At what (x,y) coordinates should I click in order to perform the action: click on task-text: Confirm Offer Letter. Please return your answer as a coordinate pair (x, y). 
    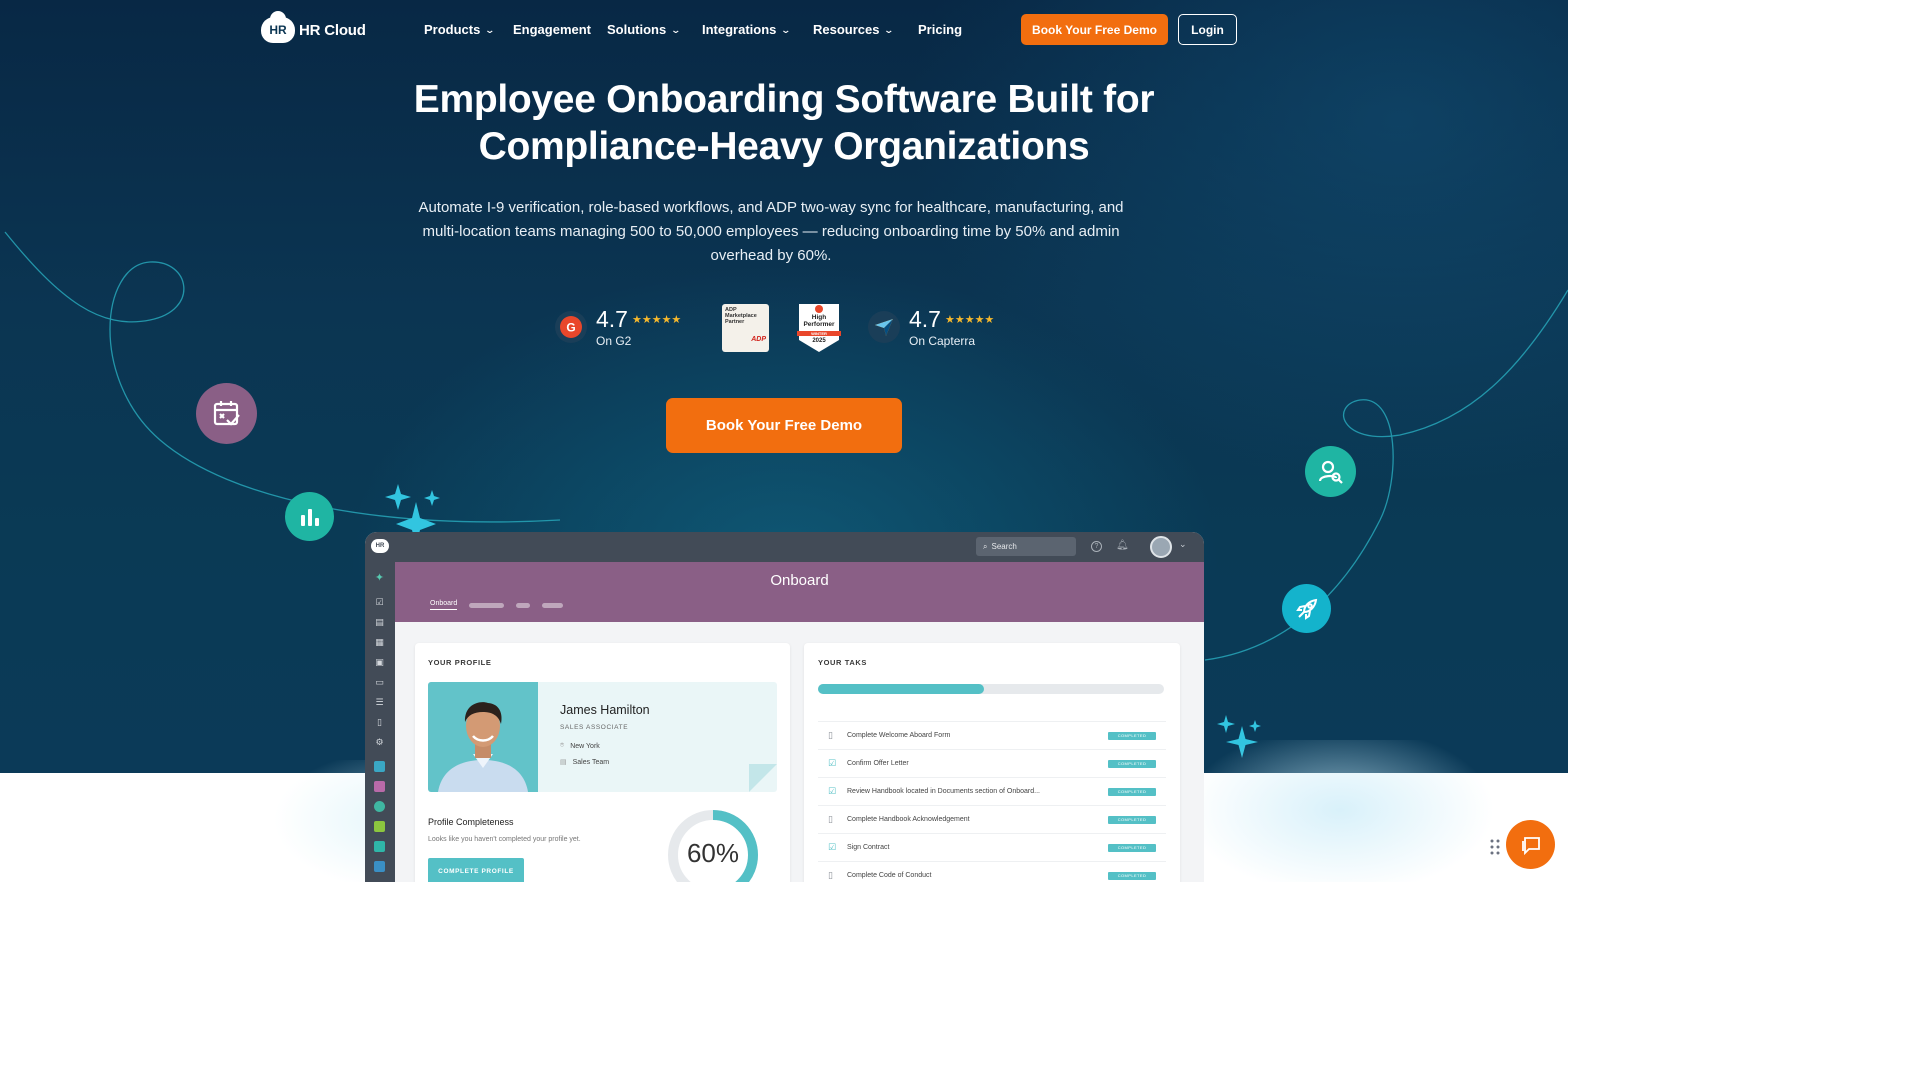
    Looking at the image, I should click on (878, 763).